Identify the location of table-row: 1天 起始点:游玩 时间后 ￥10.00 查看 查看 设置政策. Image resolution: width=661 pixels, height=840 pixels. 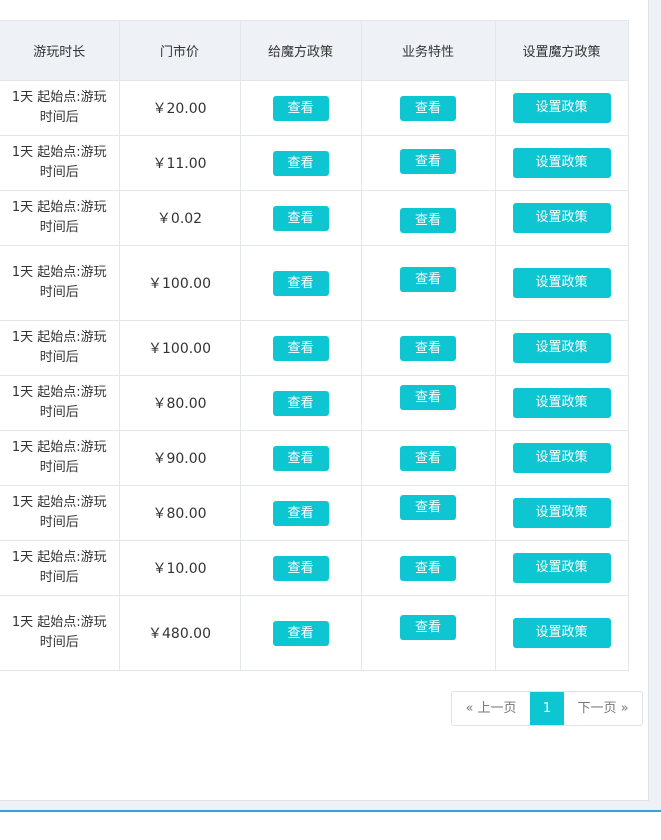
(314, 568).